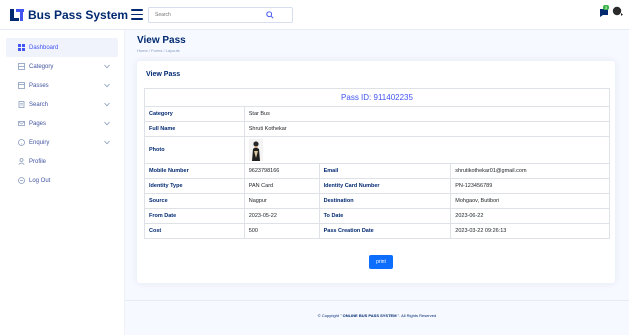 Image resolution: width=629 pixels, height=335 pixels. Describe the element at coordinates (385, 186) in the screenshot. I see `field-label: Identity Card Number` at that location.